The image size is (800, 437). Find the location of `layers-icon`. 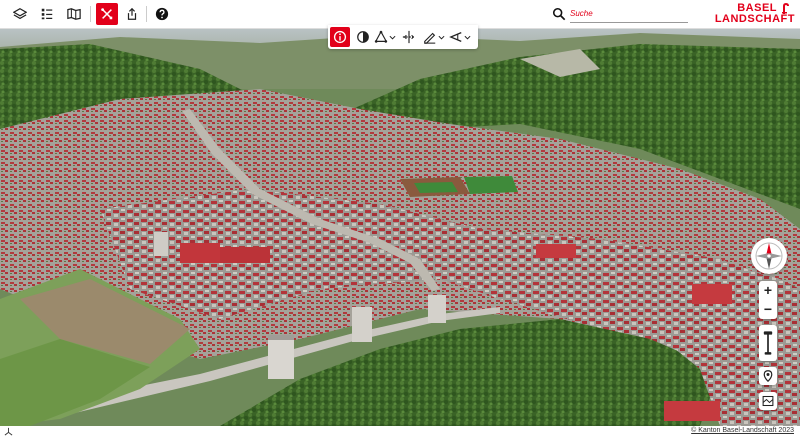

layers-icon is located at coordinates (20, 14).